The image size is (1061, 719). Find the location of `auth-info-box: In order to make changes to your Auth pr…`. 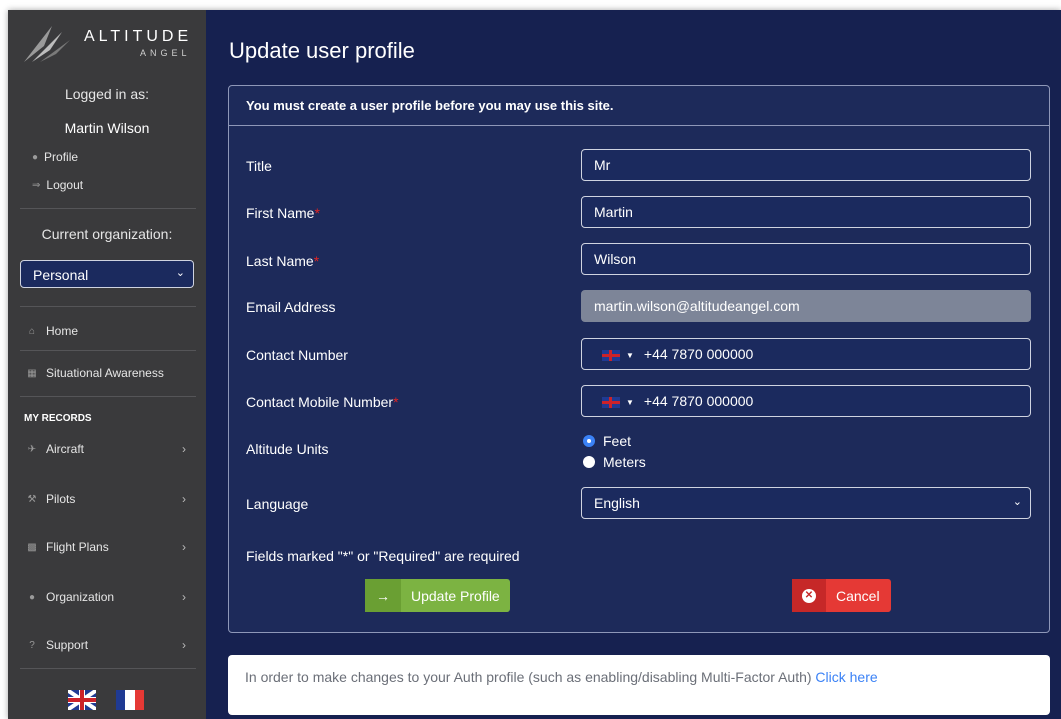

auth-info-box: In order to make changes to your Auth pr… is located at coordinates (639, 685).